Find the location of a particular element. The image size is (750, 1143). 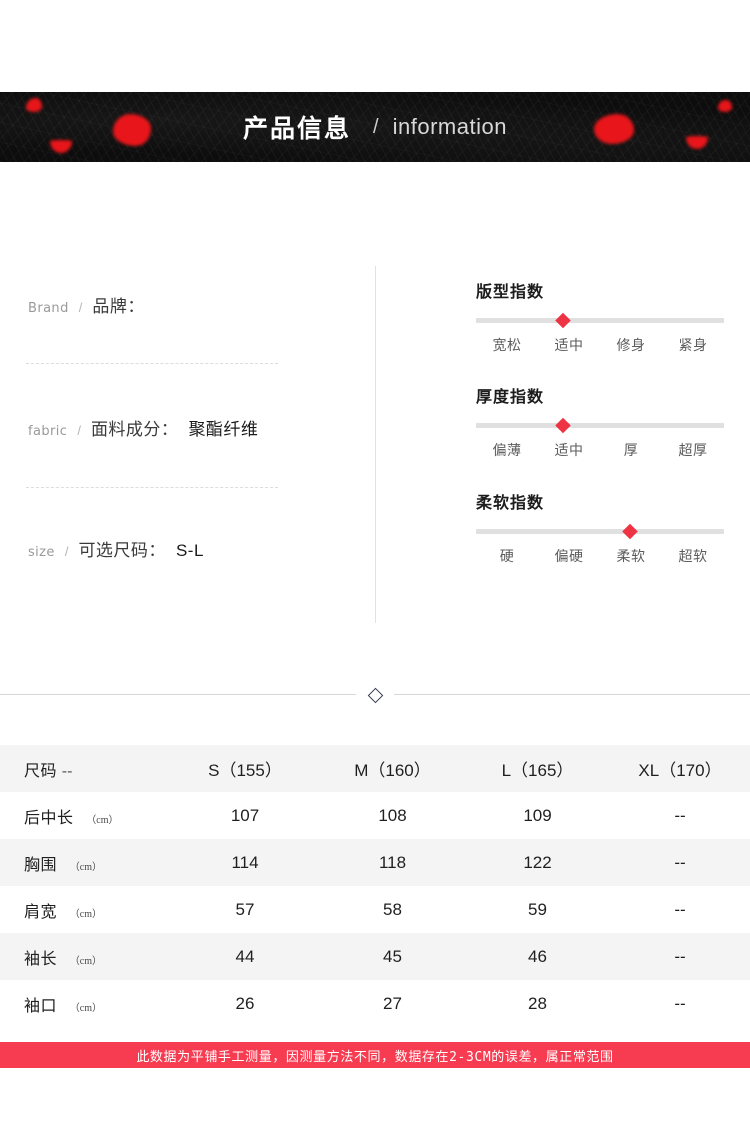

table-header-cell: L（165） is located at coordinates (537, 770).